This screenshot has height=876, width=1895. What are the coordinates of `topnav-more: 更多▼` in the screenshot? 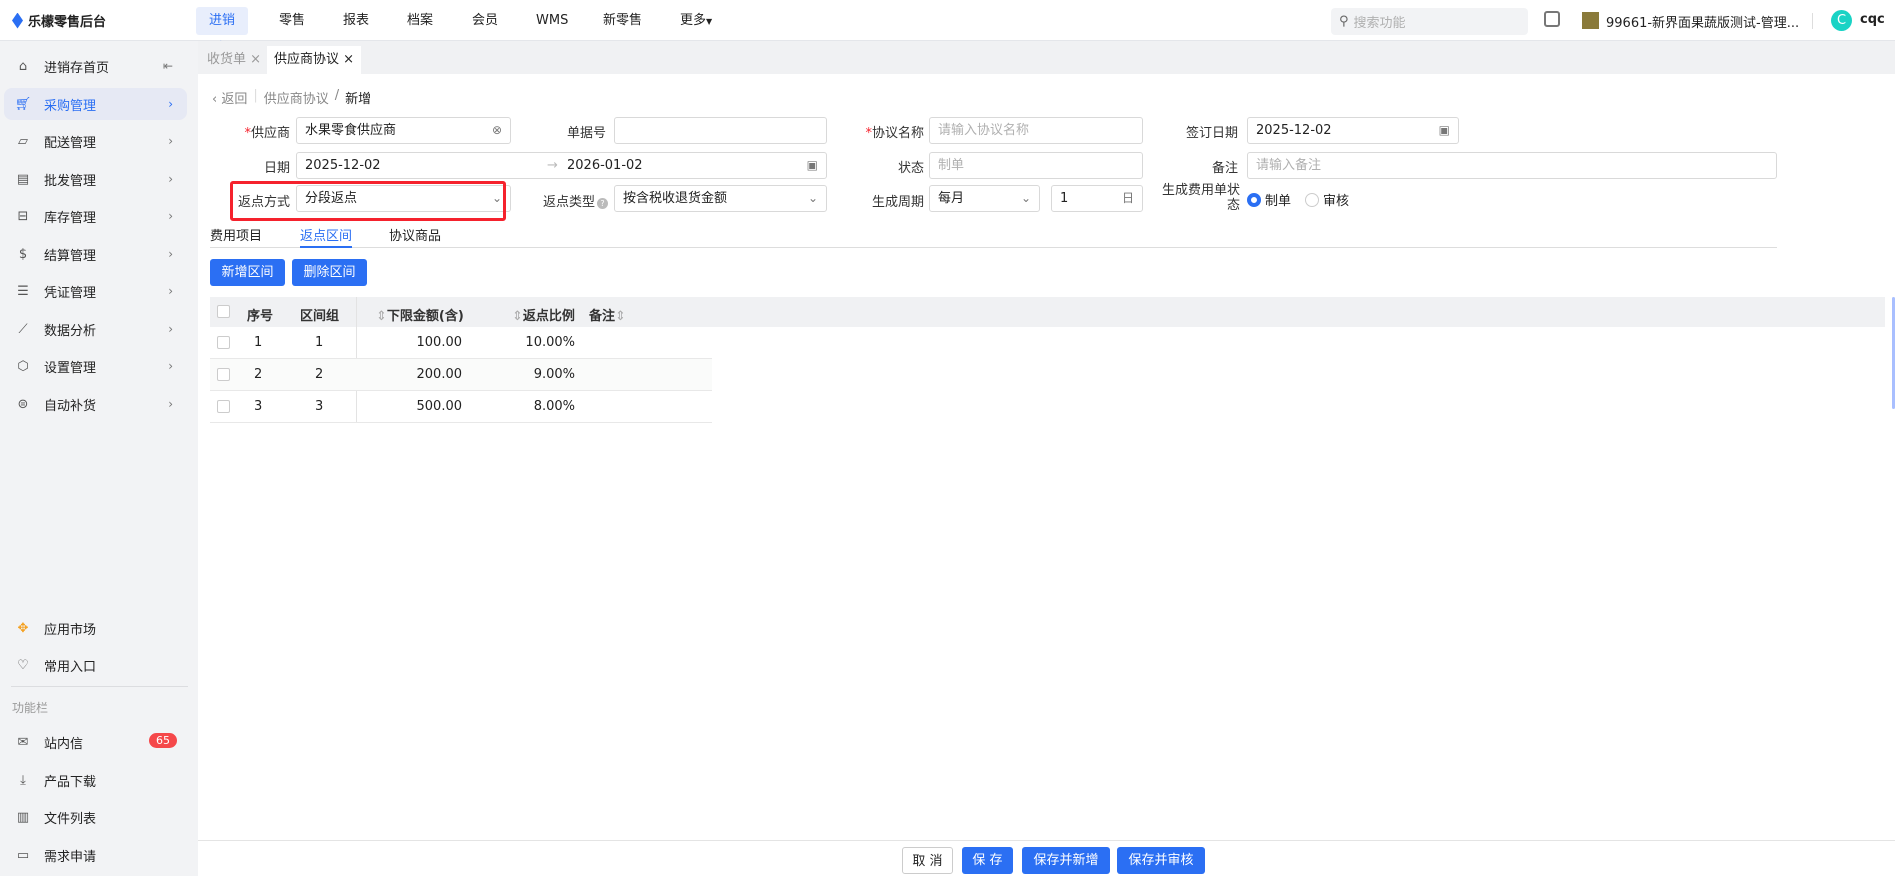 It's located at (696, 21).